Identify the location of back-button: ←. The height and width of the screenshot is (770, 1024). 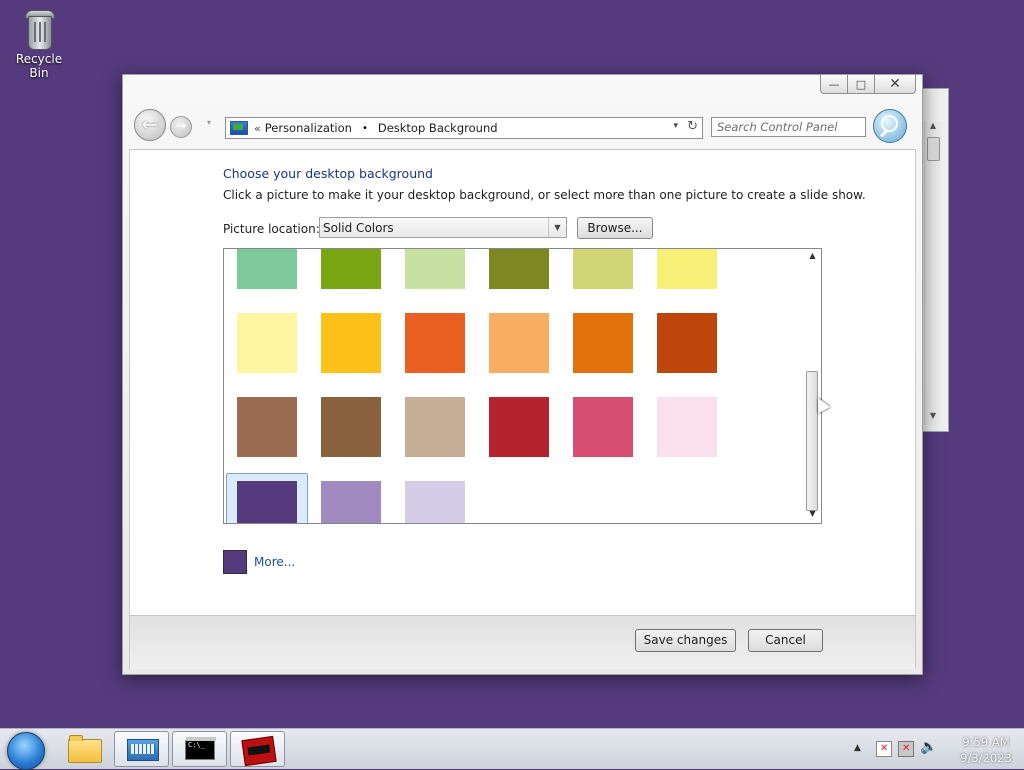
(150, 125).